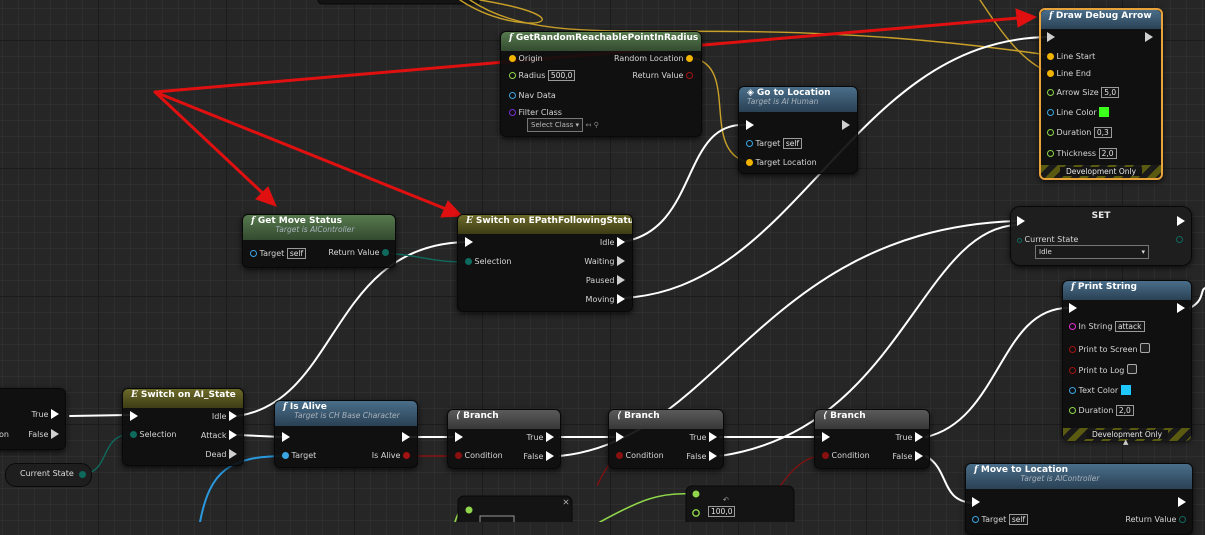 The width and height of the screenshot is (1205, 535). Describe the element at coordinates (511, 38) in the screenshot. I see `function-icon: f` at that location.